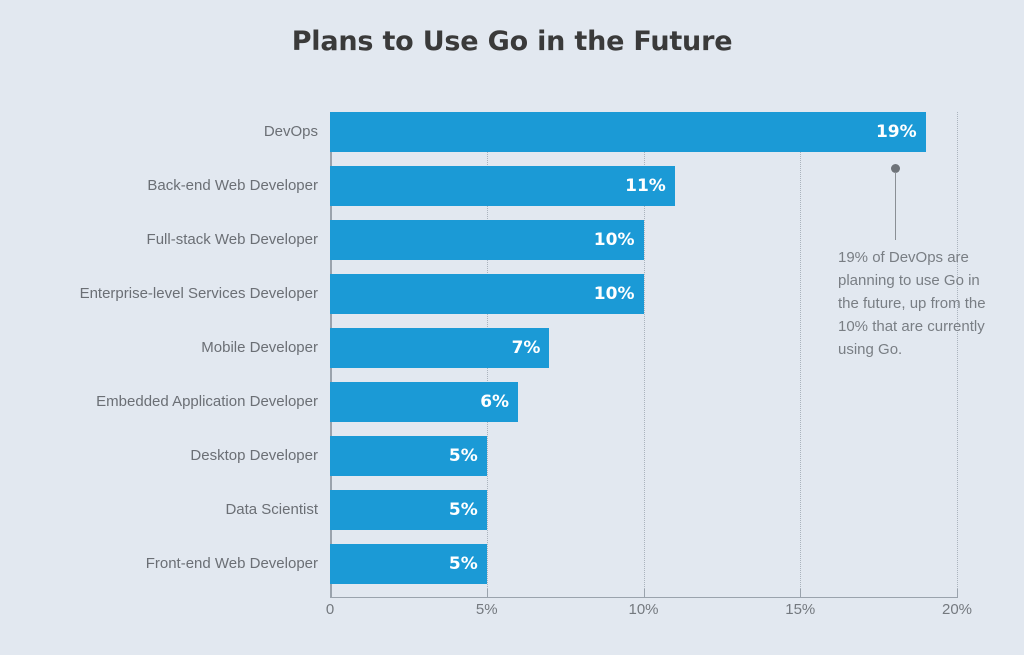 Image resolution: width=1024 pixels, height=655 pixels. What do you see at coordinates (330, 609) in the screenshot?
I see `x-tick-label: 0` at bounding box center [330, 609].